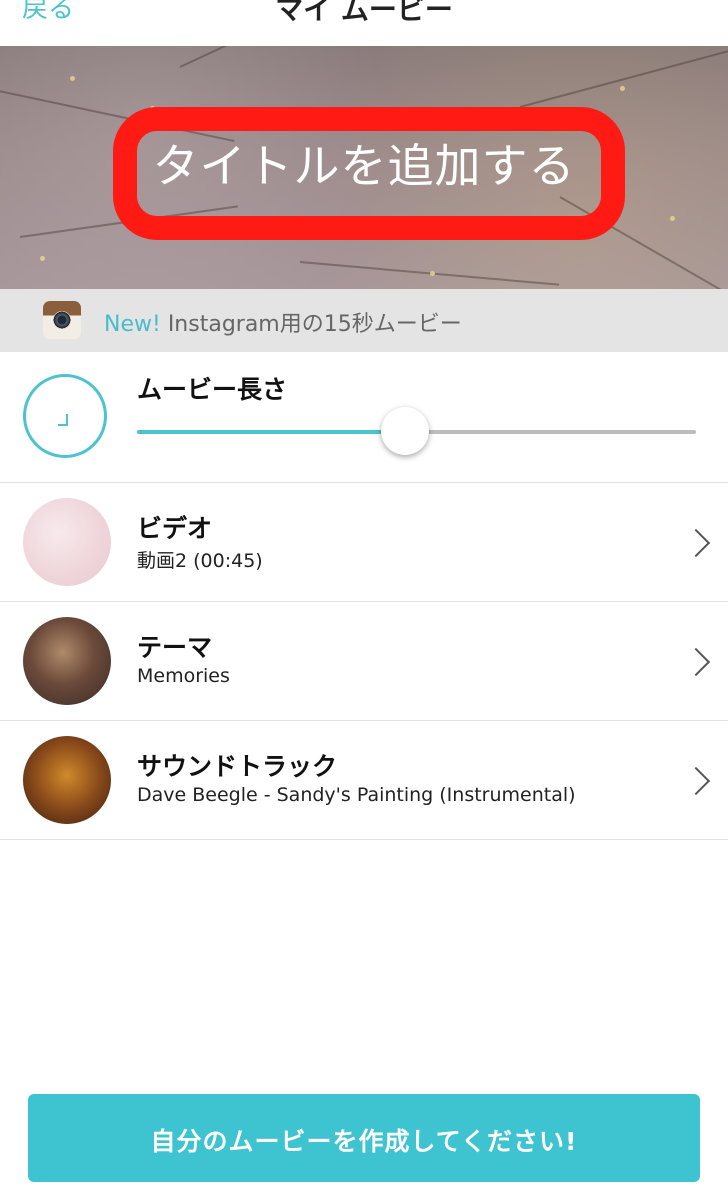  Describe the element at coordinates (65, 416) in the screenshot. I see `clock-icon` at that location.